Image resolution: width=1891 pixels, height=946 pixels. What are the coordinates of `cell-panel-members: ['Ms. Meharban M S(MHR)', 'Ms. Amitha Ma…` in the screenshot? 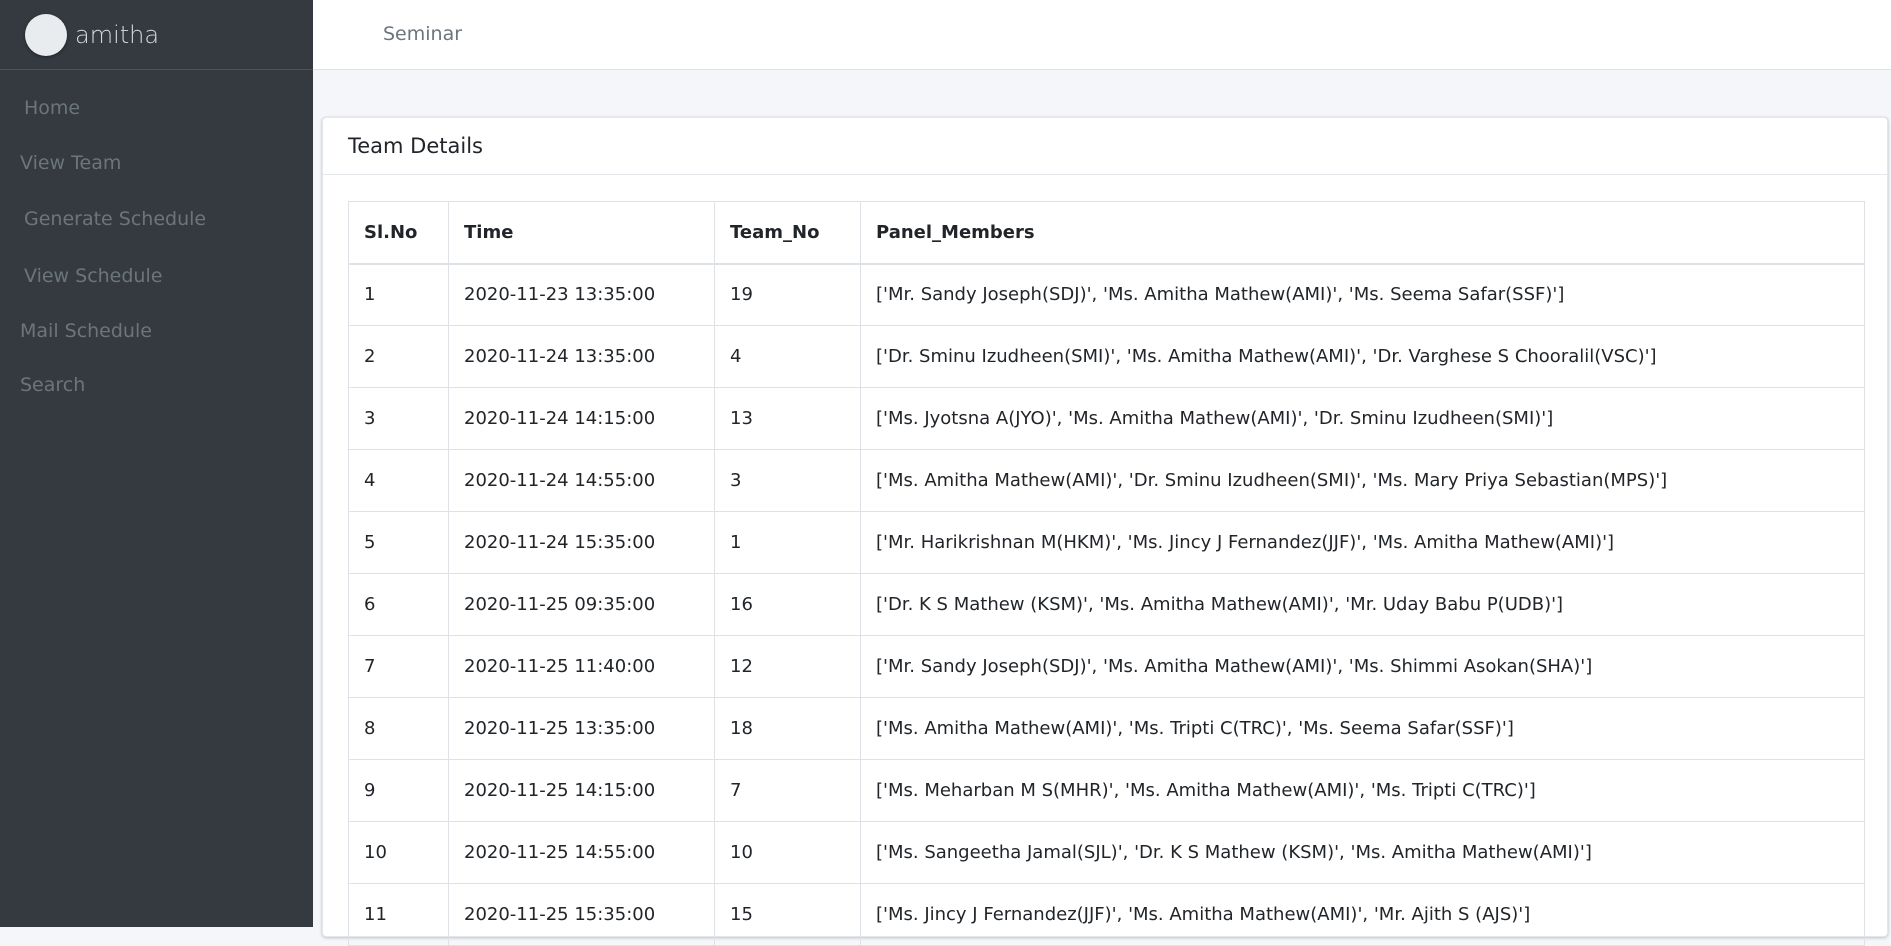 It's located at (1362, 790).